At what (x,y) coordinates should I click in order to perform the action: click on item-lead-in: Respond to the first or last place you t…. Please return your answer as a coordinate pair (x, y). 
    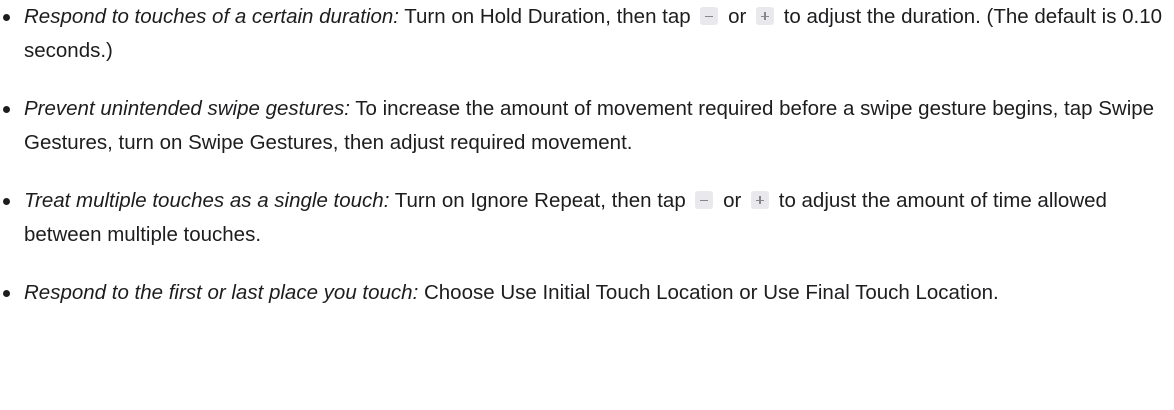
    Looking at the image, I should click on (221, 292).